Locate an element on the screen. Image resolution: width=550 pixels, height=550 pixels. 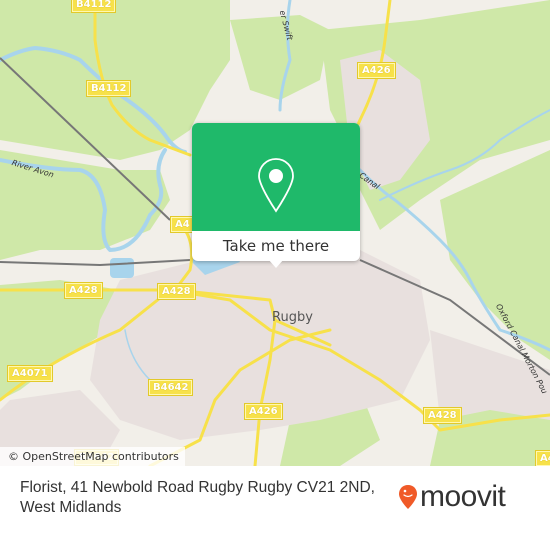
road-label-b4112: B4112 is located at coordinates (108, 88).